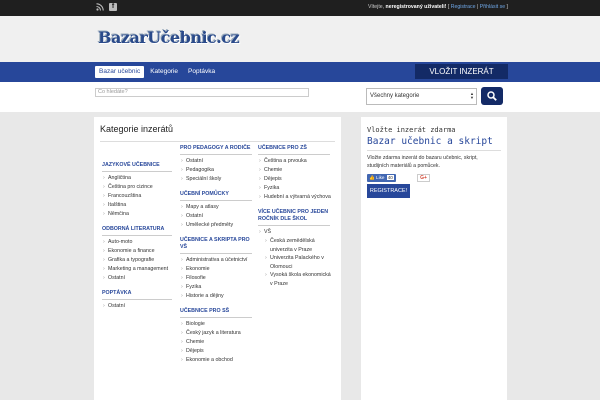  I want to click on category-group-title: JAZYKOVÉ UČEBNICE, so click(137, 167).